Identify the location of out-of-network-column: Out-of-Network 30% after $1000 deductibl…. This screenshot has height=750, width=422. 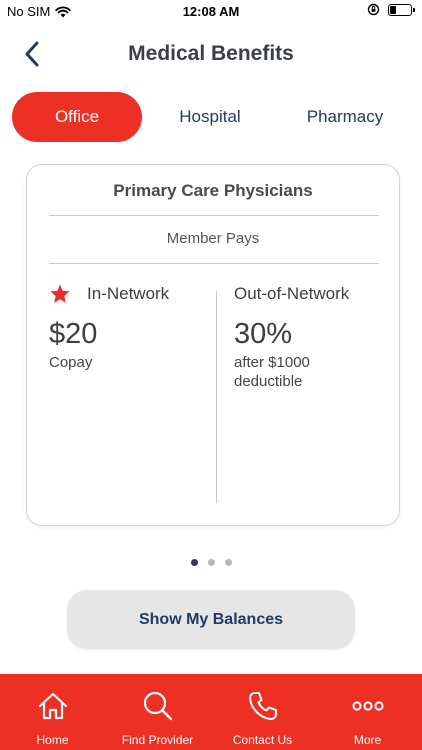
(309, 337).